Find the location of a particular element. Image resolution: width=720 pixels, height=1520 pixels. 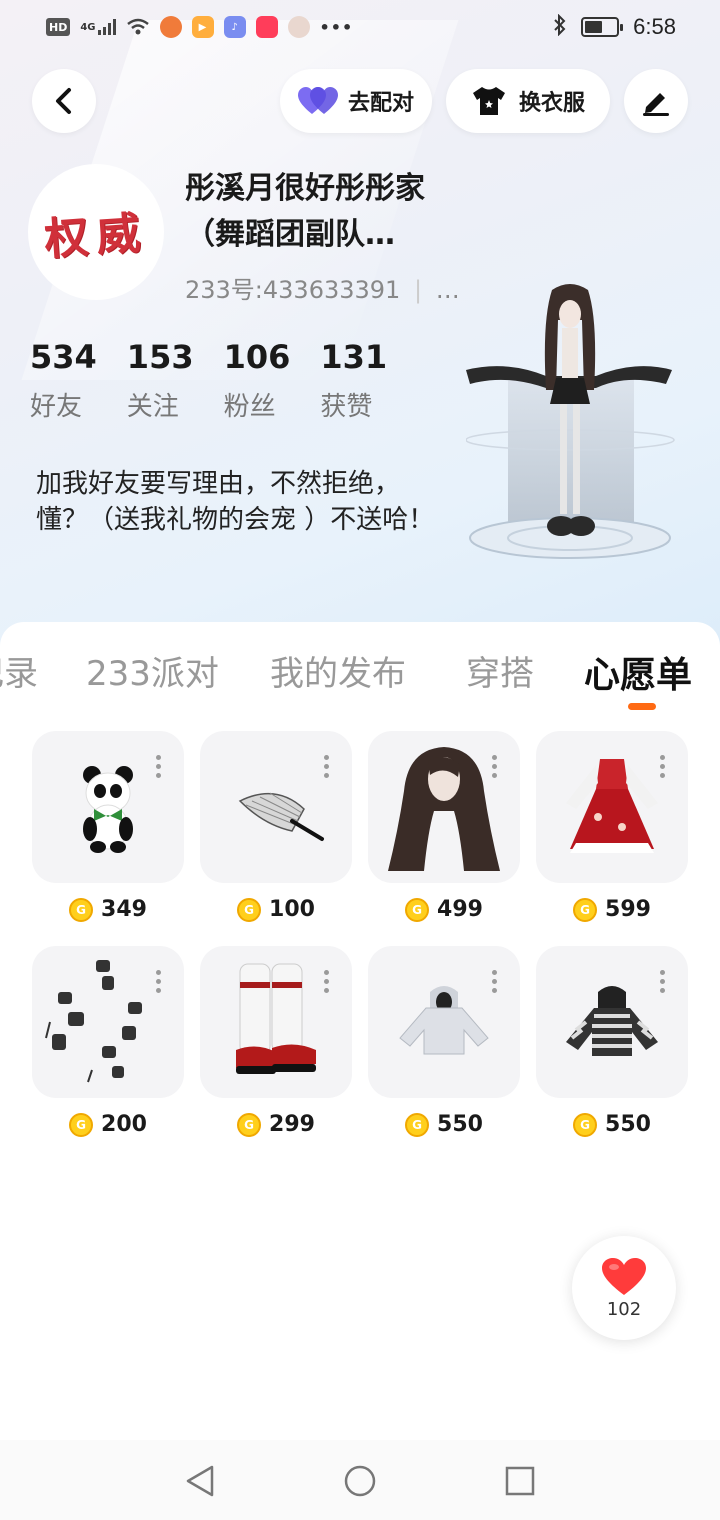

tab-records: 记录 is located at coordinates (19, 670).